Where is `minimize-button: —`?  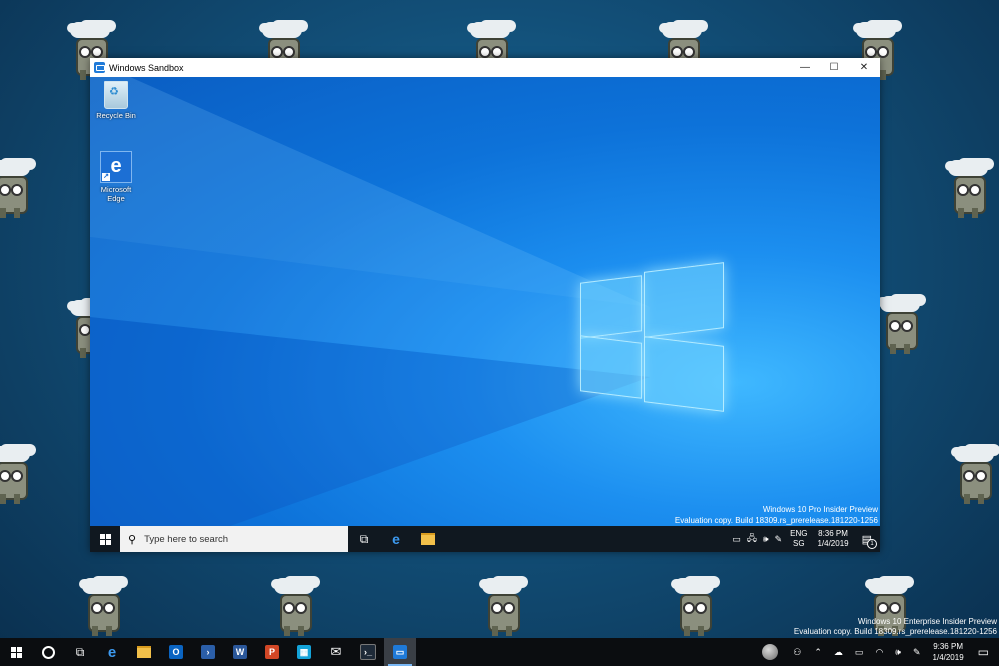 minimize-button: — is located at coordinates (805, 67).